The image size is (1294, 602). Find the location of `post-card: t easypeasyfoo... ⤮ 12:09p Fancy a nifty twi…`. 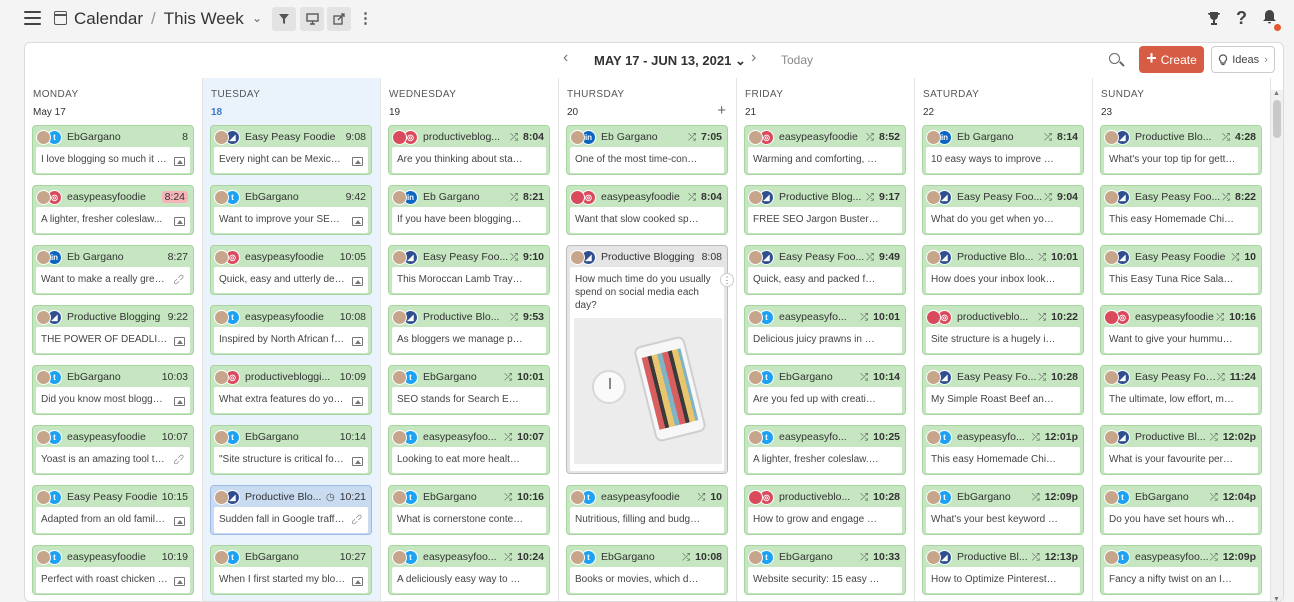

post-card: t easypeasyfoo... ⤮ 12:09p Fancy a nifty twi… is located at coordinates (1181, 570).